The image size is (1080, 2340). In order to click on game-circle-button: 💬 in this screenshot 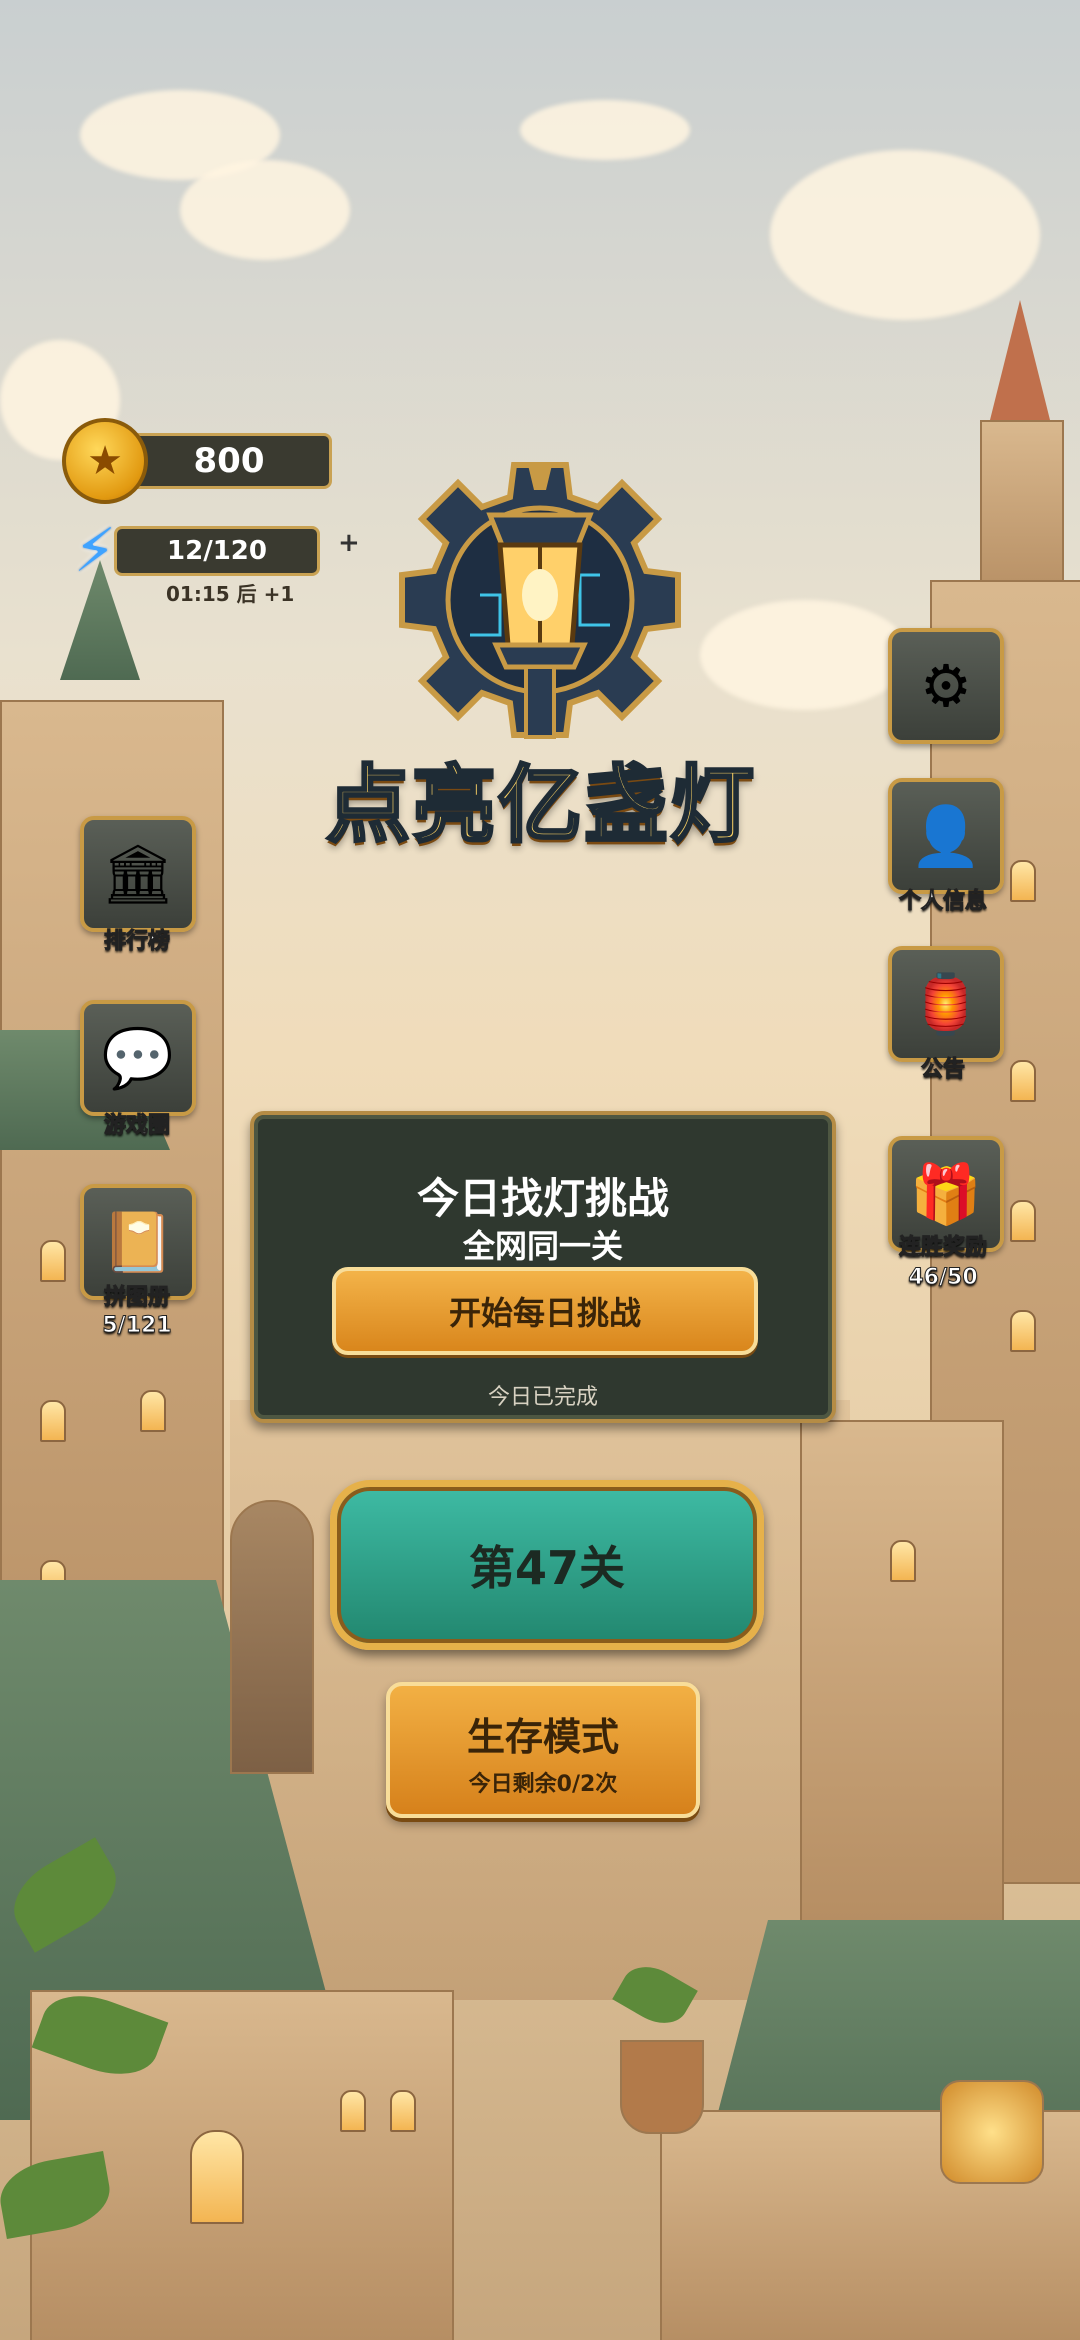, I will do `click(138, 1058)`.